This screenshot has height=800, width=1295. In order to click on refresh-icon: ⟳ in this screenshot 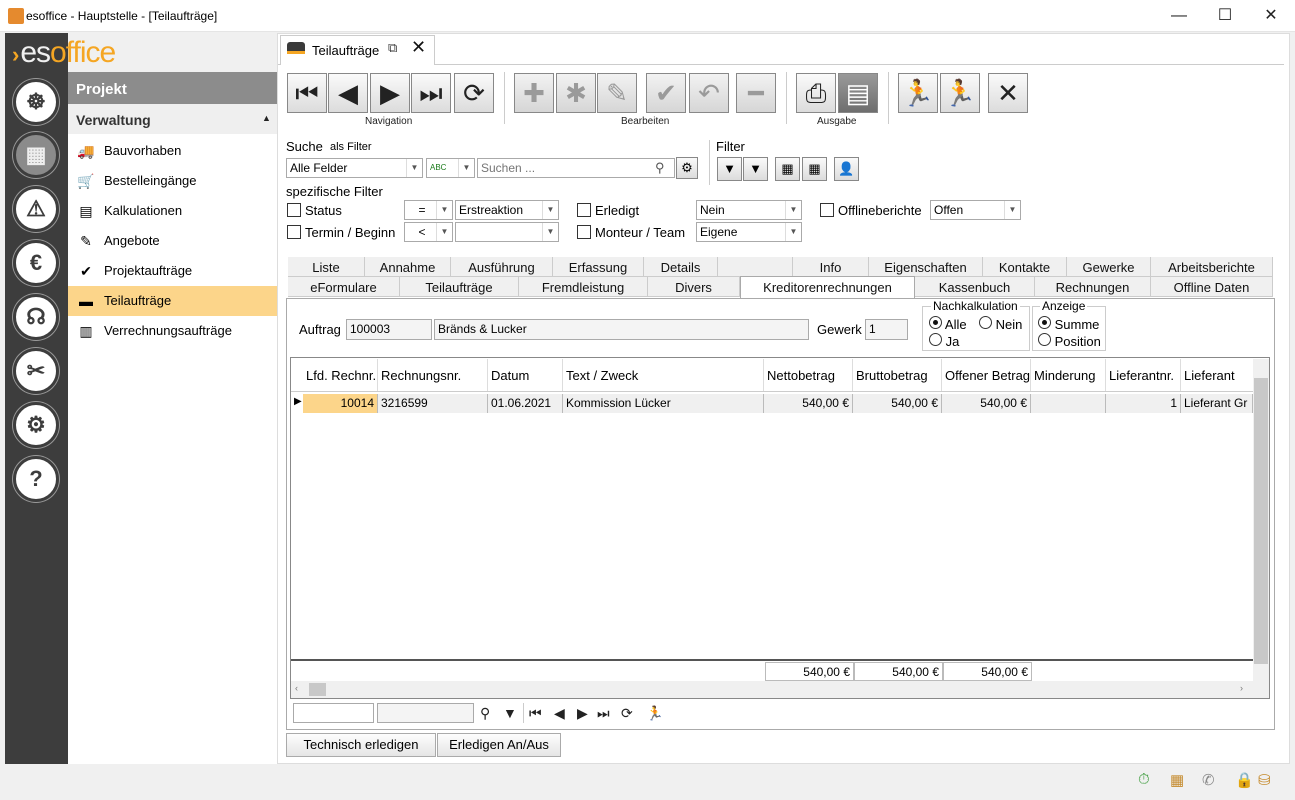, I will do `click(627, 713)`.